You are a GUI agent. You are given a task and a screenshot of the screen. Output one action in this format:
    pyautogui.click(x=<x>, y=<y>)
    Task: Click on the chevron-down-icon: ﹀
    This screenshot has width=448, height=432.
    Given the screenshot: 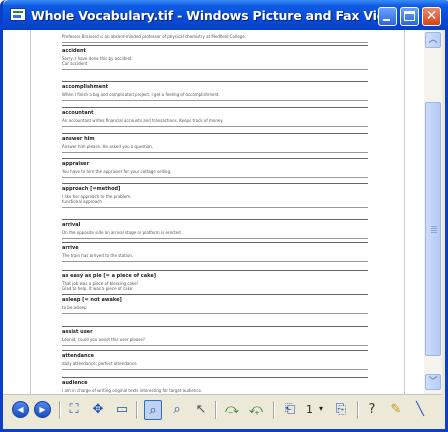 What is the action you would take?
    pyautogui.click(x=433, y=382)
    